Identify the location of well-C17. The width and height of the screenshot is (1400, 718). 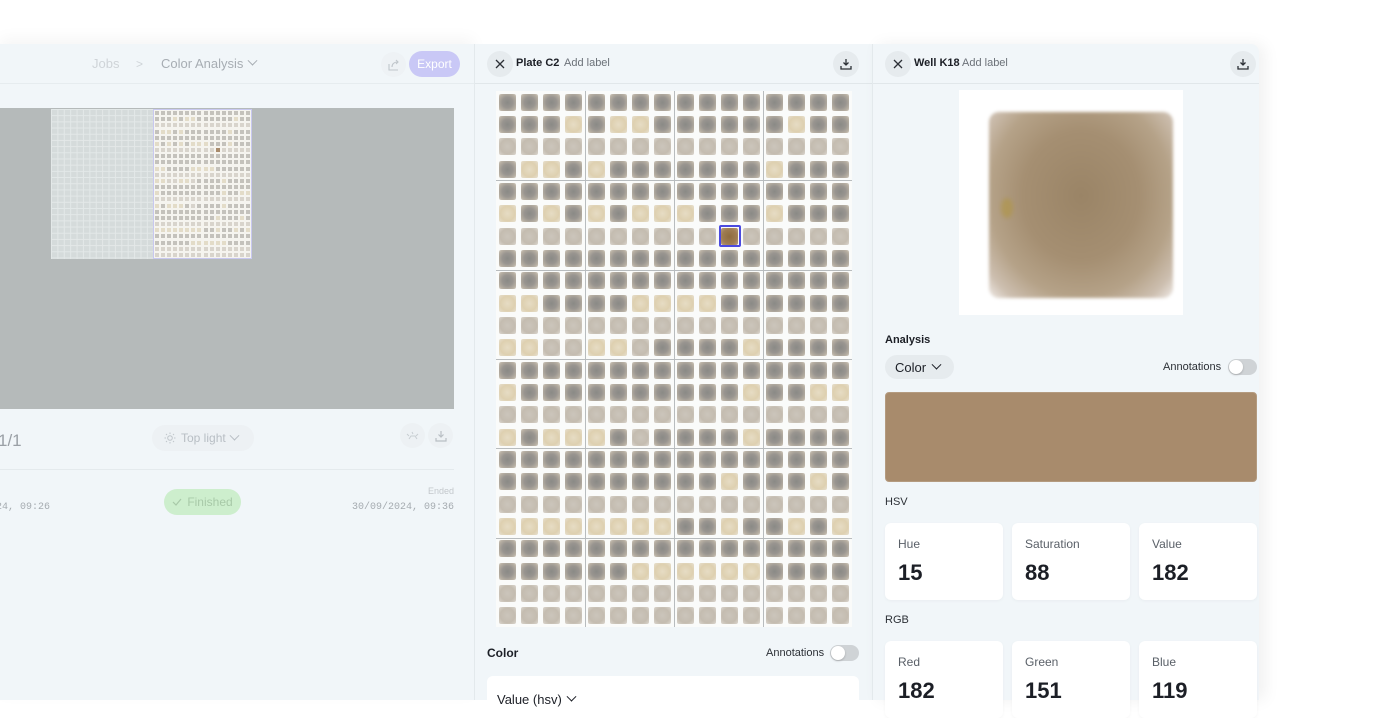
(552, 459).